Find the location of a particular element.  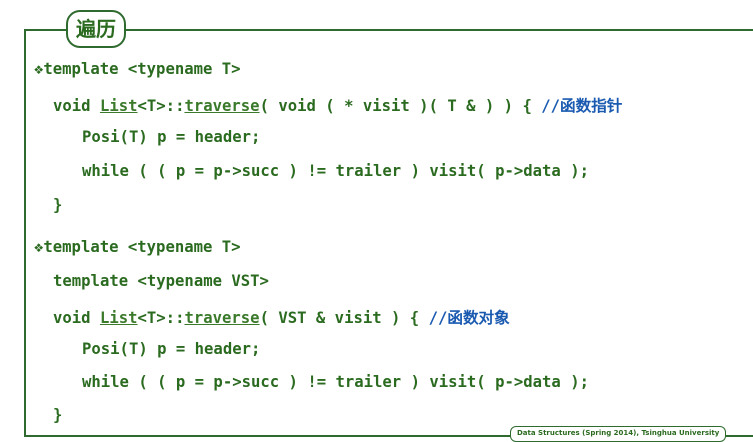

code-text: ( void ( * visit )( T & ) ) { is located at coordinates (400, 106).